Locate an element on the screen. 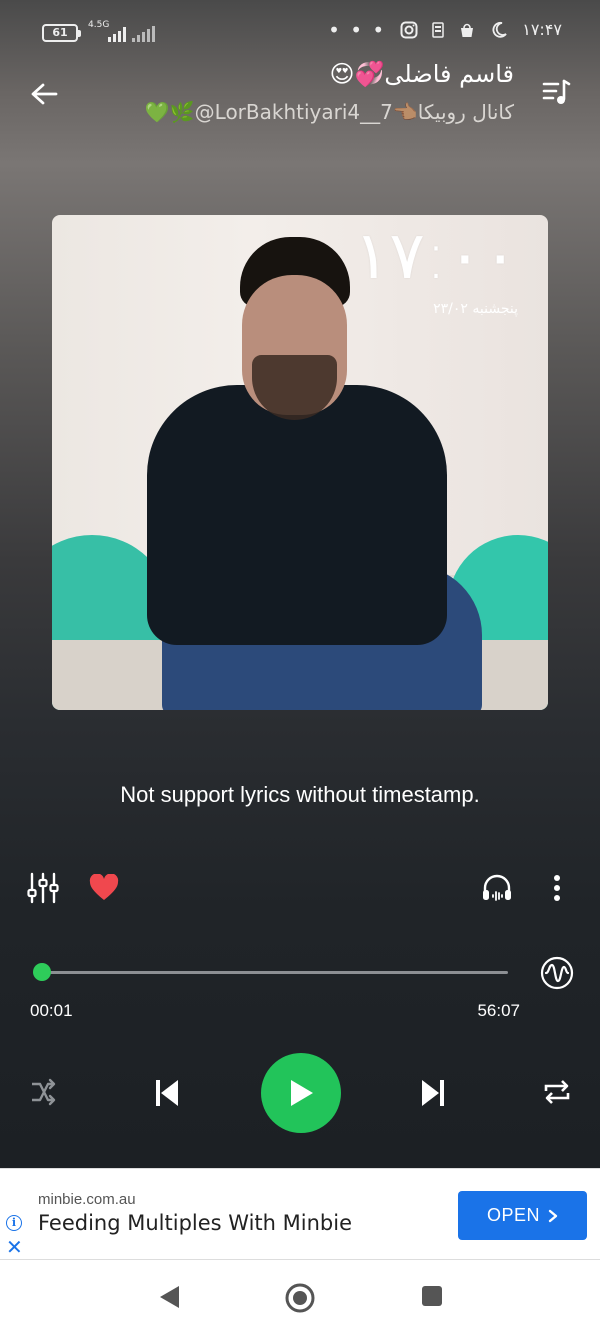 The width and height of the screenshot is (600, 1333). headphones-icon is located at coordinates (497, 887).